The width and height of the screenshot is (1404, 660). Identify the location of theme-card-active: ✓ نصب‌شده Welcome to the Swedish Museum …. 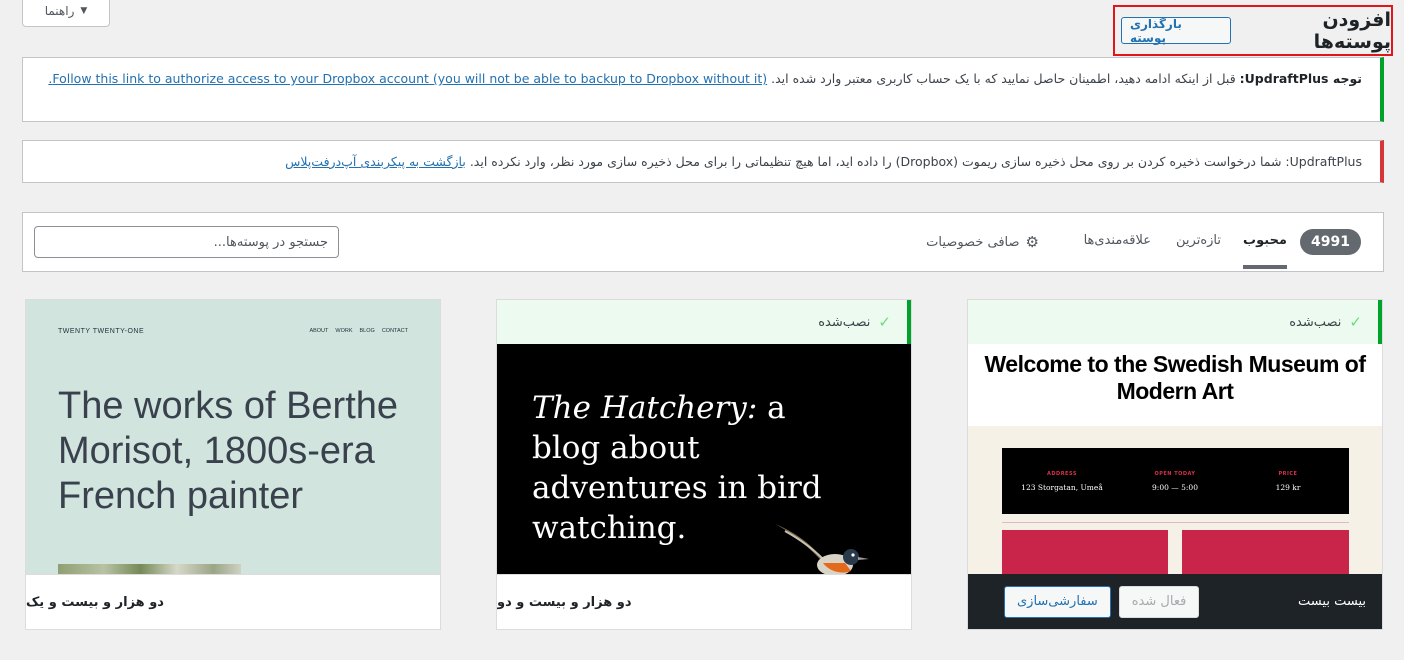
(1175, 464).